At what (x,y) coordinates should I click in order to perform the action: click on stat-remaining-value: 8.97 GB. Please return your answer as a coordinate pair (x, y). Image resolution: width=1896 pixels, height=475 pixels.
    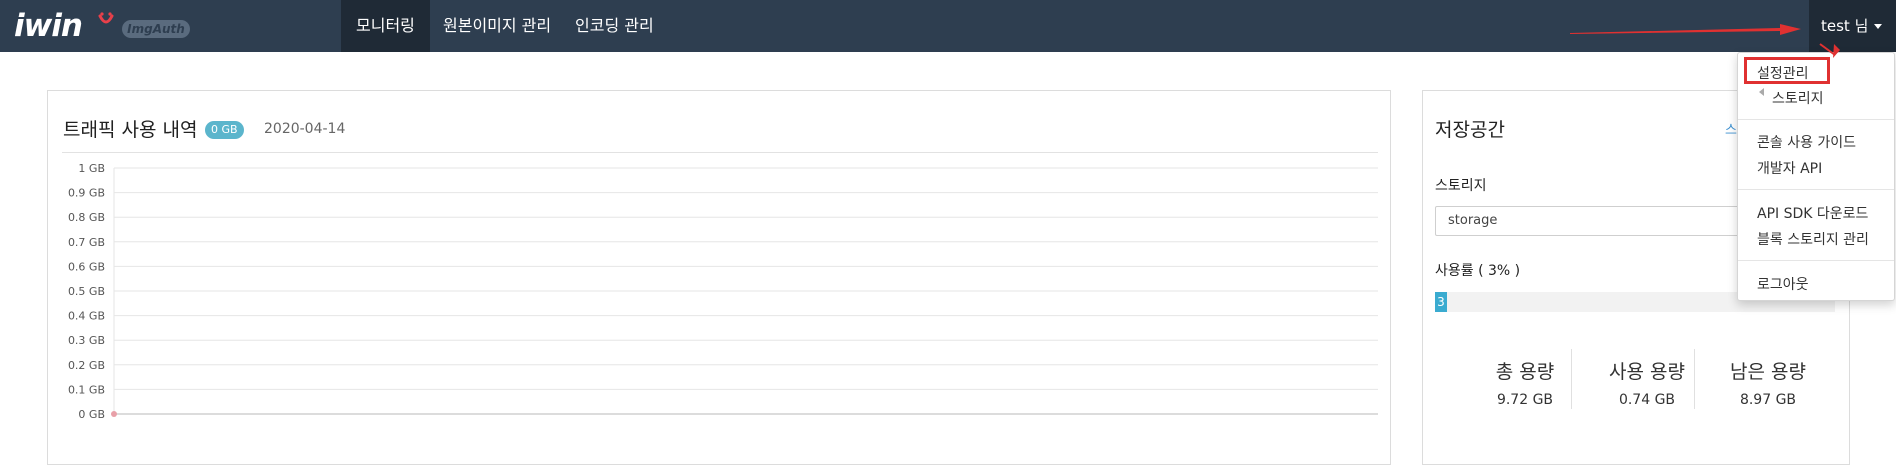
    Looking at the image, I should click on (1768, 400).